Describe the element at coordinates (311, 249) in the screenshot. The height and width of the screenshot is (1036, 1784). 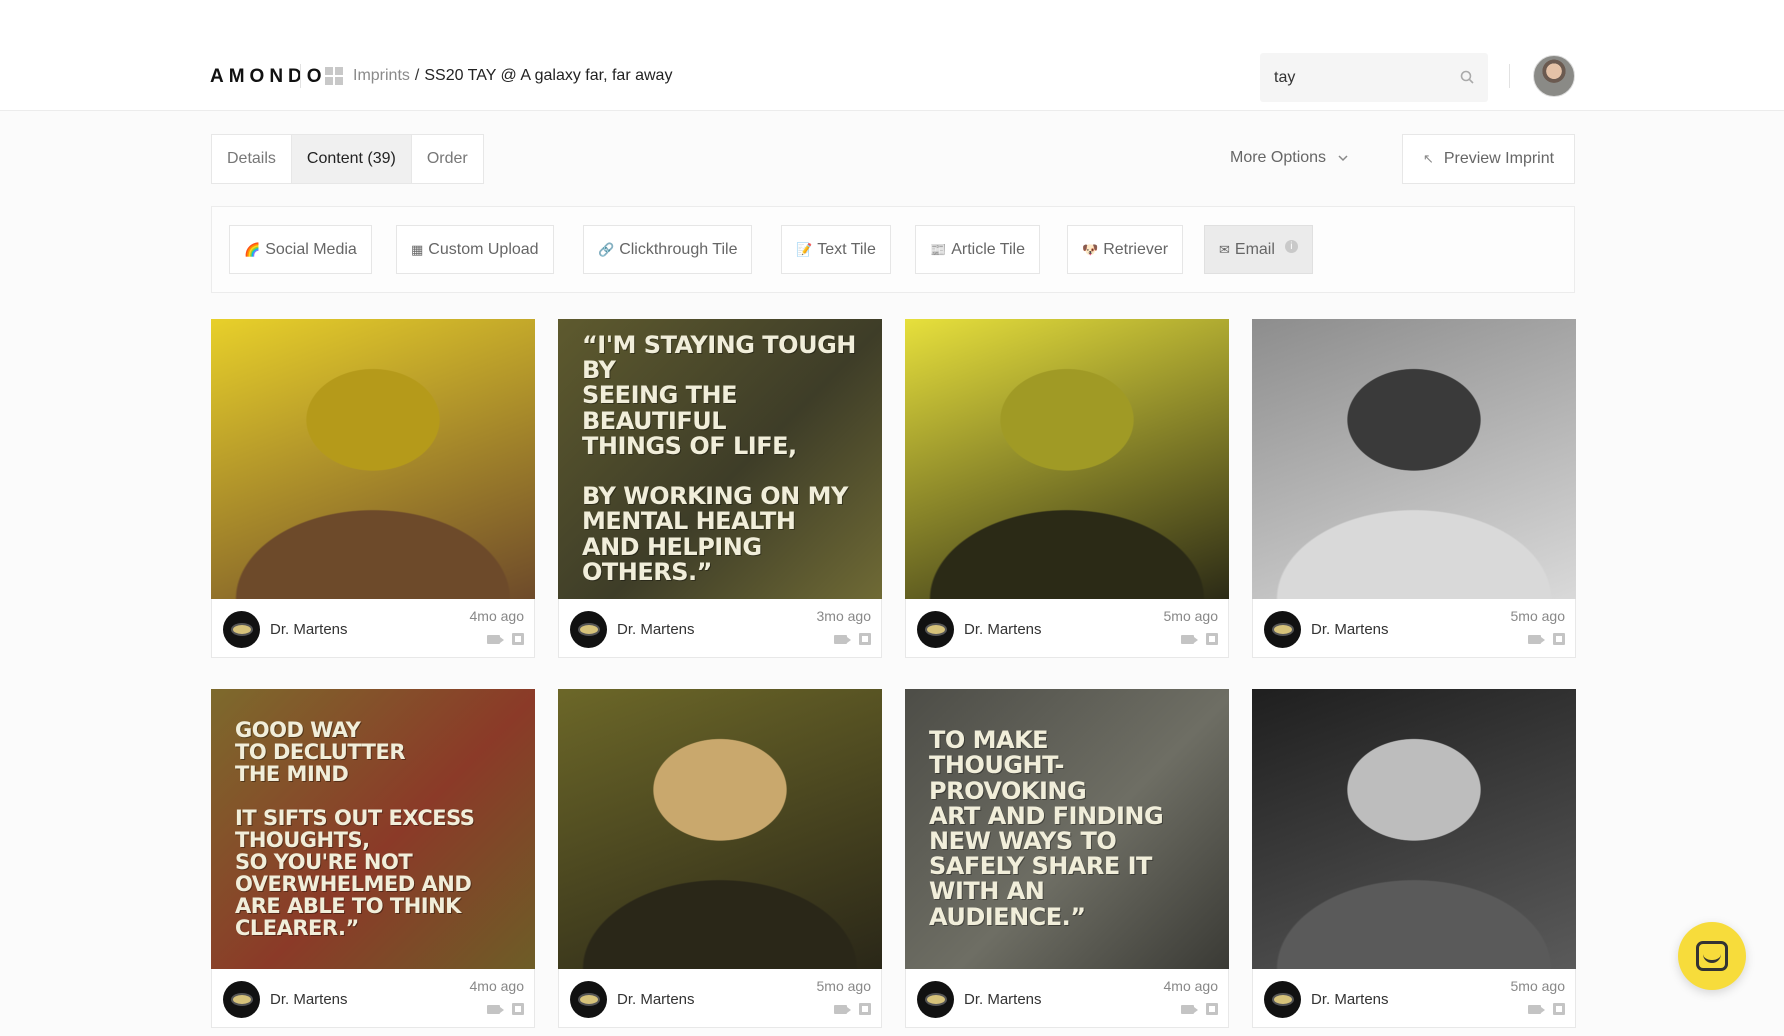
I see `social-media-label: Social Media` at that location.